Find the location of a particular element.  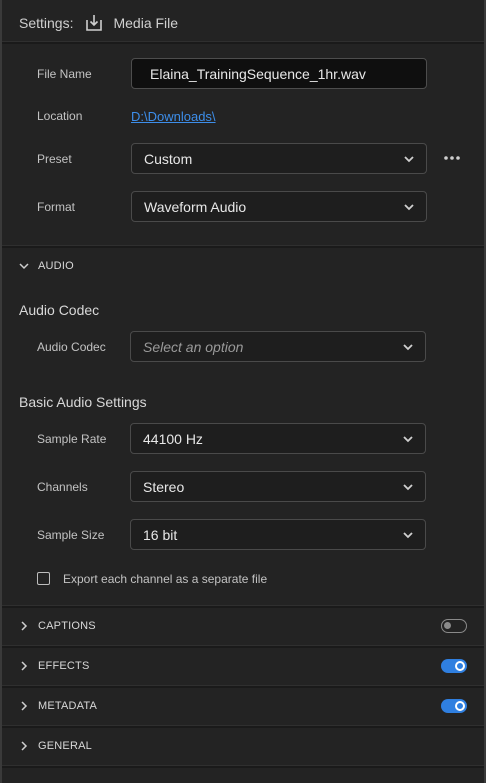

panel-left-edge is located at coordinates (1, 391).